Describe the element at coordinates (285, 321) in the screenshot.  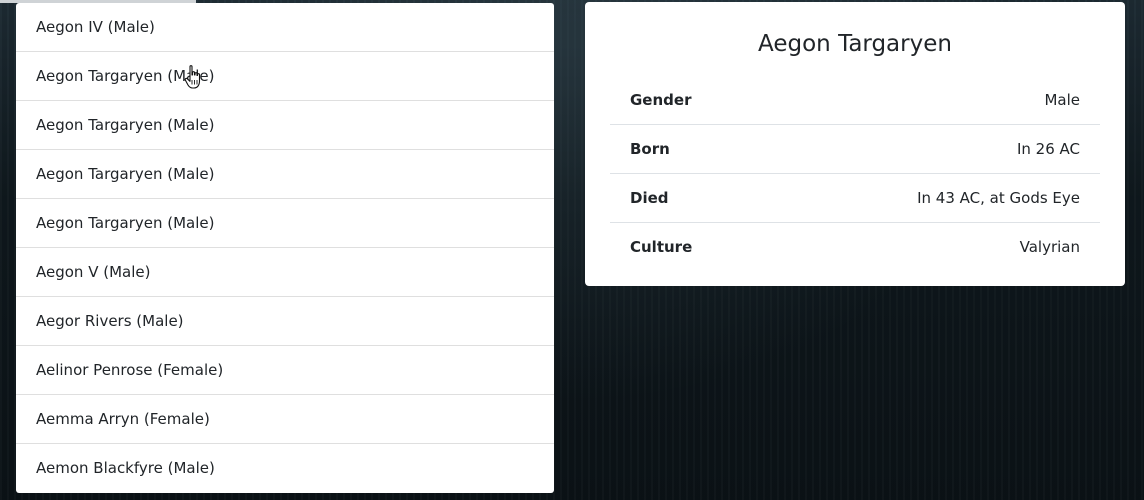
I see `list-item: Aegor Rivers (Male)` at that location.